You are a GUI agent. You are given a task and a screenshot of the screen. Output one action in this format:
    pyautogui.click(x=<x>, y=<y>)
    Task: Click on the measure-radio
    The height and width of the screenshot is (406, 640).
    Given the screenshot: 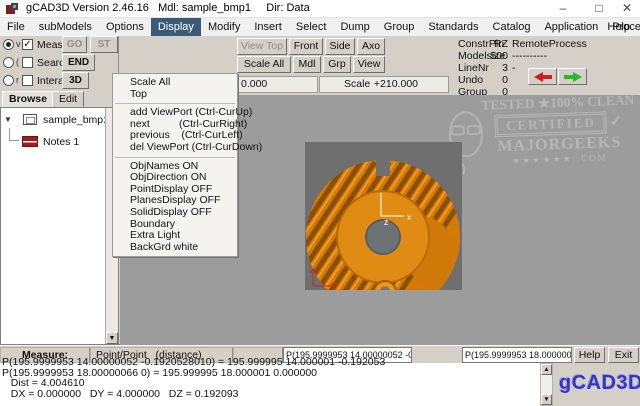 What is the action you would take?
    pyautogui.click(x=8, y=44)
    